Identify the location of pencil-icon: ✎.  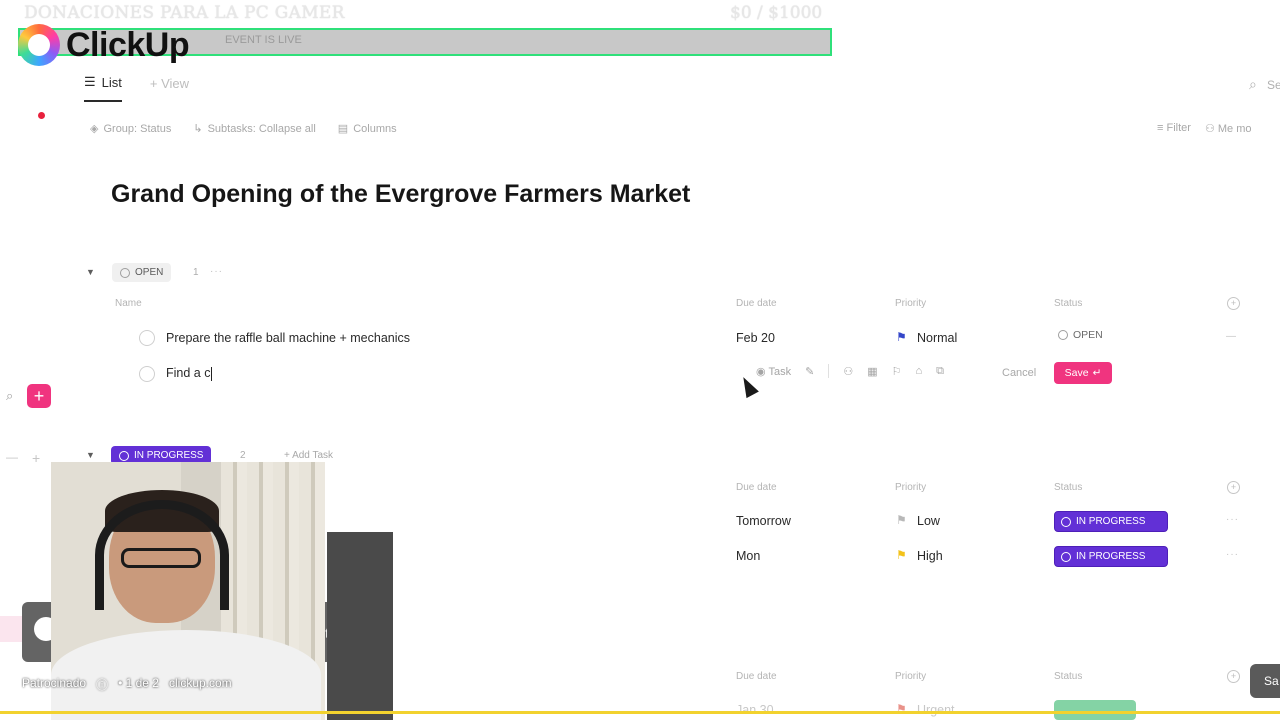
(809, 371).